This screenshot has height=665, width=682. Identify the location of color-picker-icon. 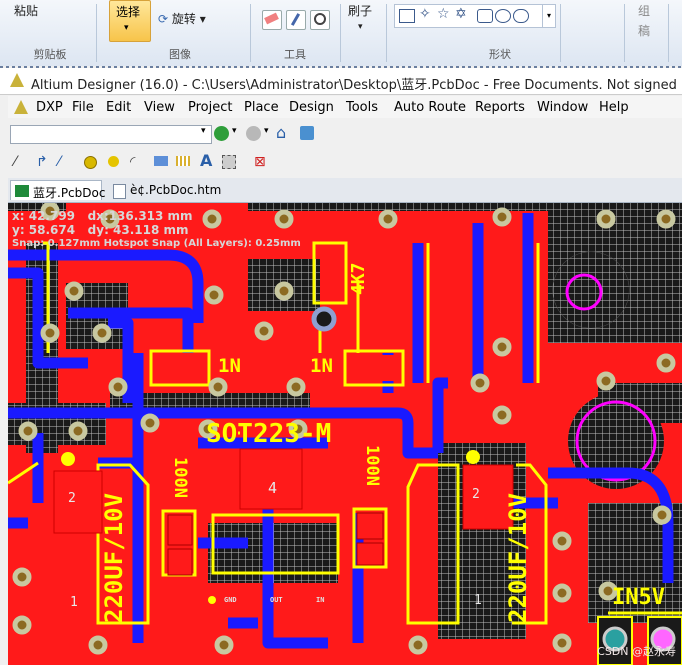
(296, 20).